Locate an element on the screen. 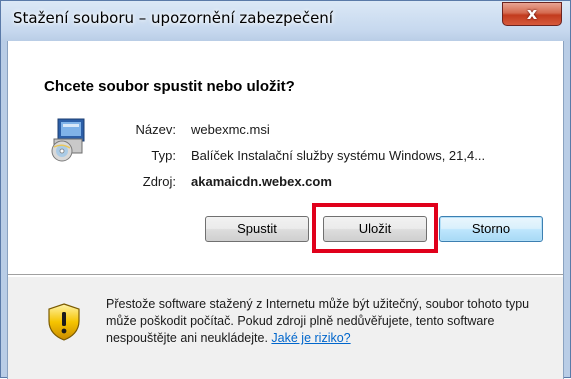  close-button: x is located at coordinates (532, 14).